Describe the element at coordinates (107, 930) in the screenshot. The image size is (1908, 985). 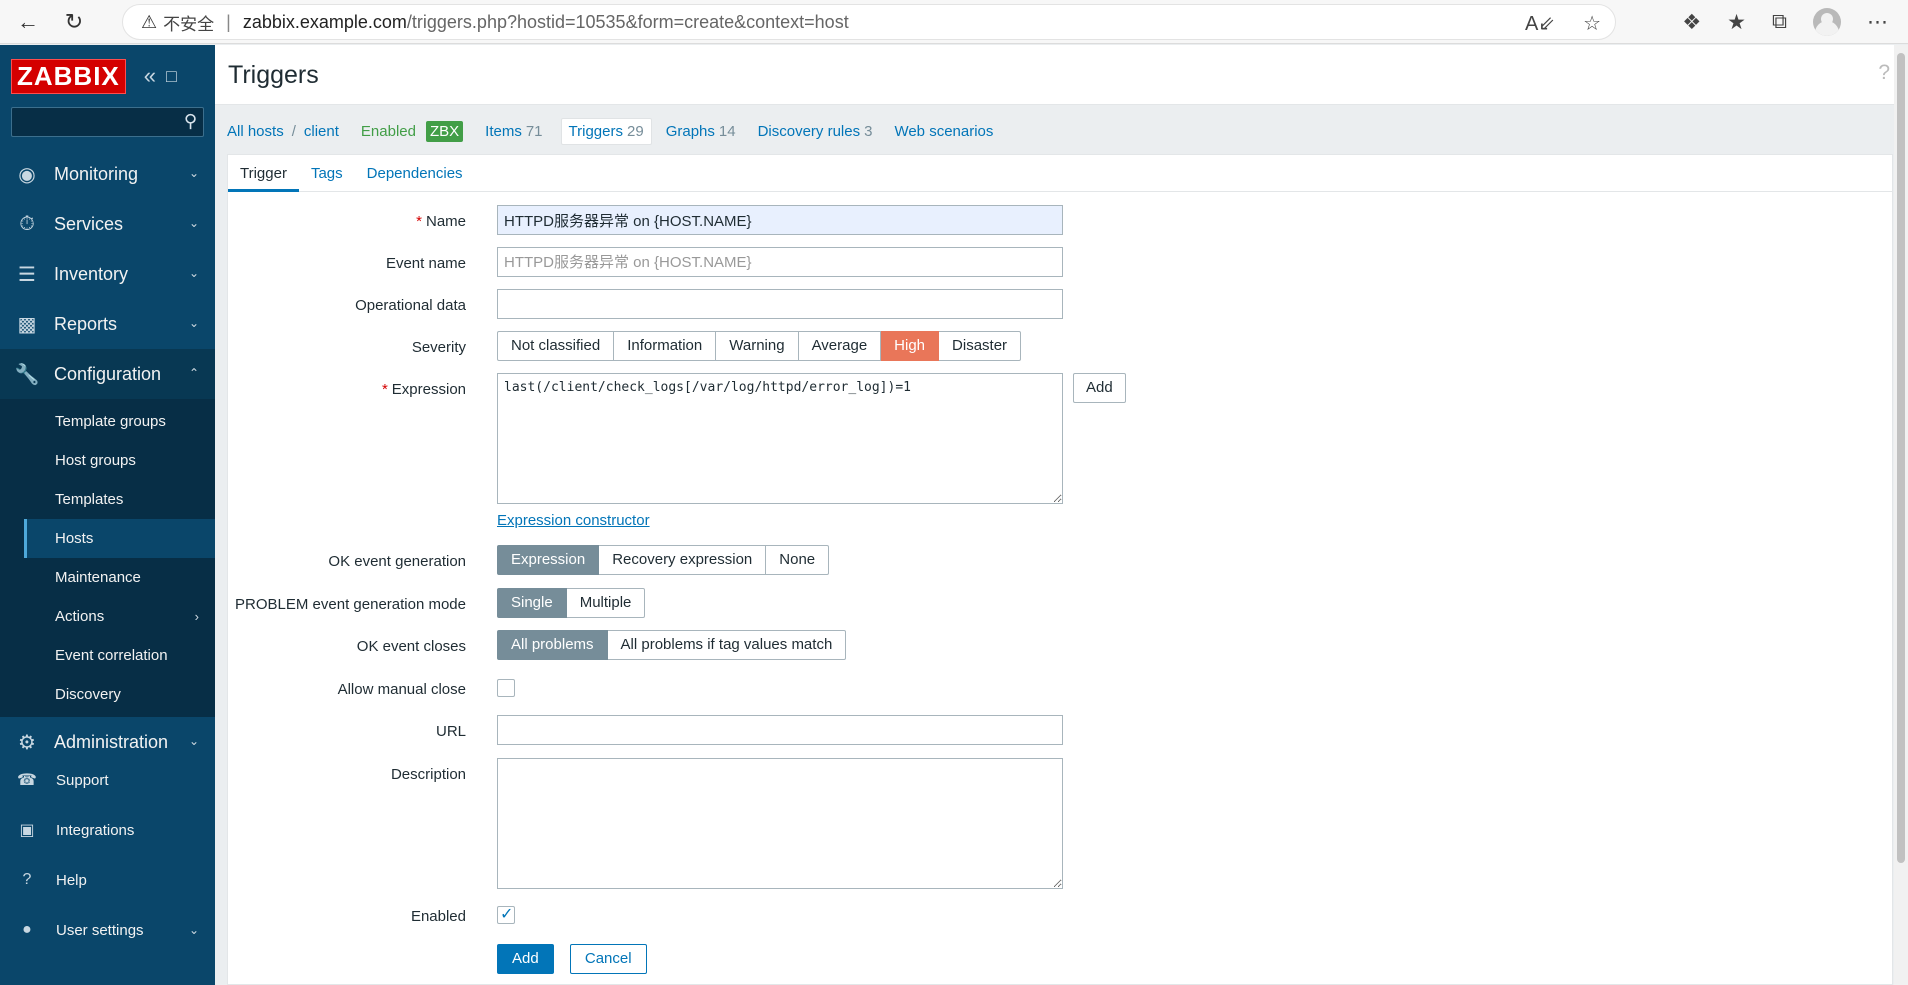
I see `menu-user-settings: ● User settings ⌄` at that location.